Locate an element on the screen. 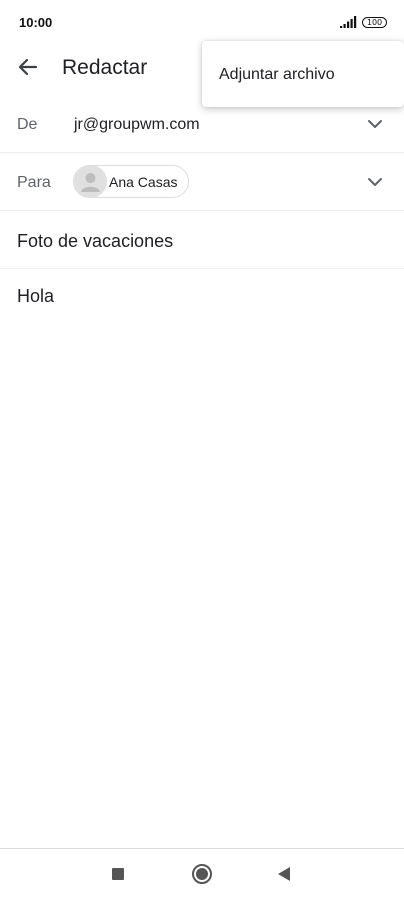  to-row: Para Ana Casas is located at coordinates (202, 182).